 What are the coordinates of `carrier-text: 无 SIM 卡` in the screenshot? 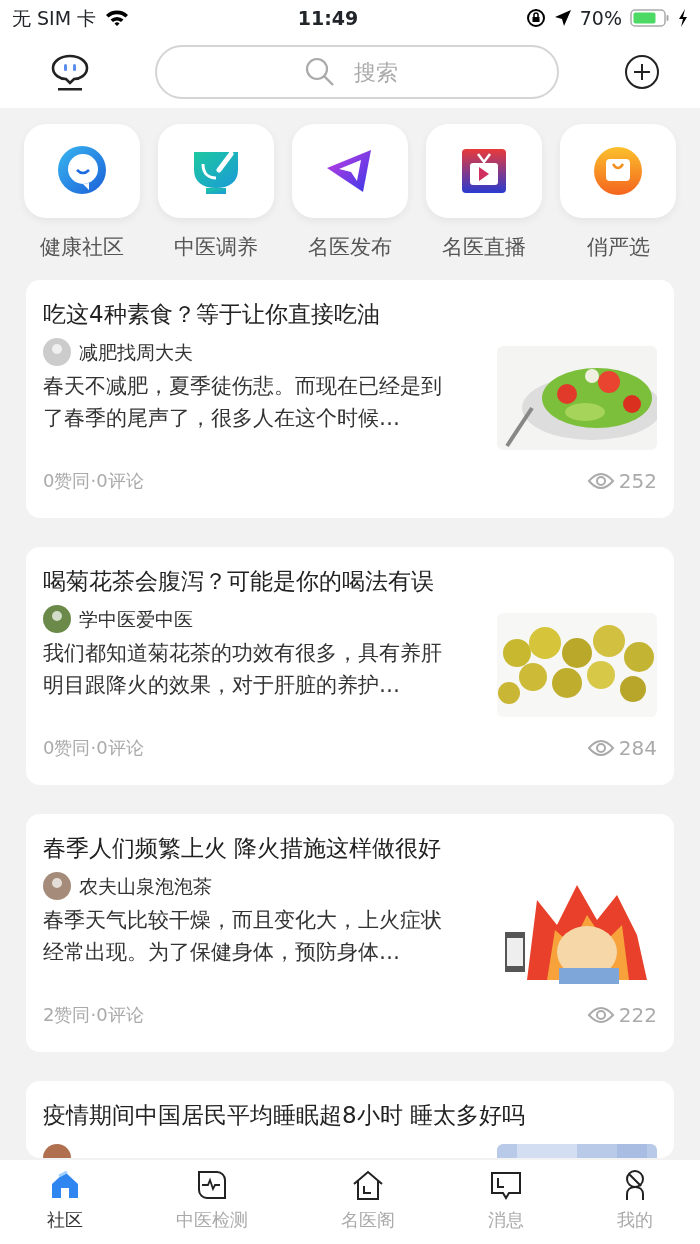 It's located at (54, 18).